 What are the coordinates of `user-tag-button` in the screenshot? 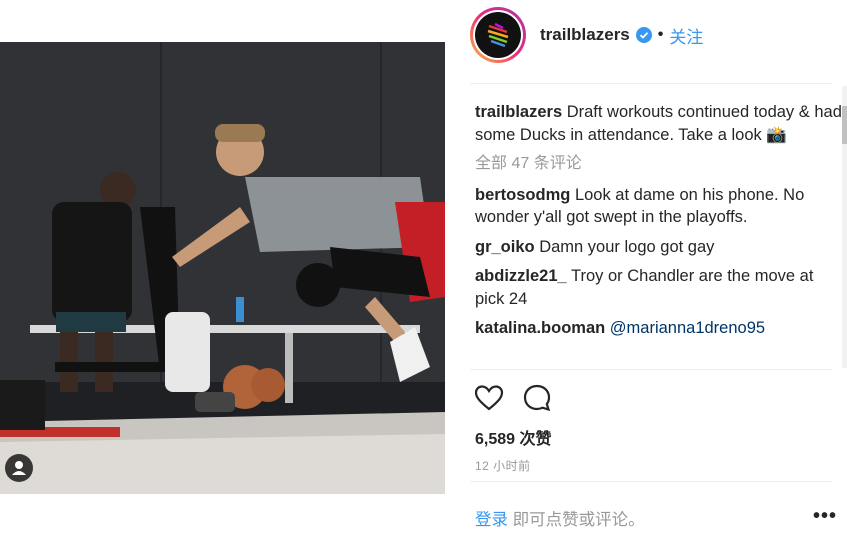 It's located at (19, 468).